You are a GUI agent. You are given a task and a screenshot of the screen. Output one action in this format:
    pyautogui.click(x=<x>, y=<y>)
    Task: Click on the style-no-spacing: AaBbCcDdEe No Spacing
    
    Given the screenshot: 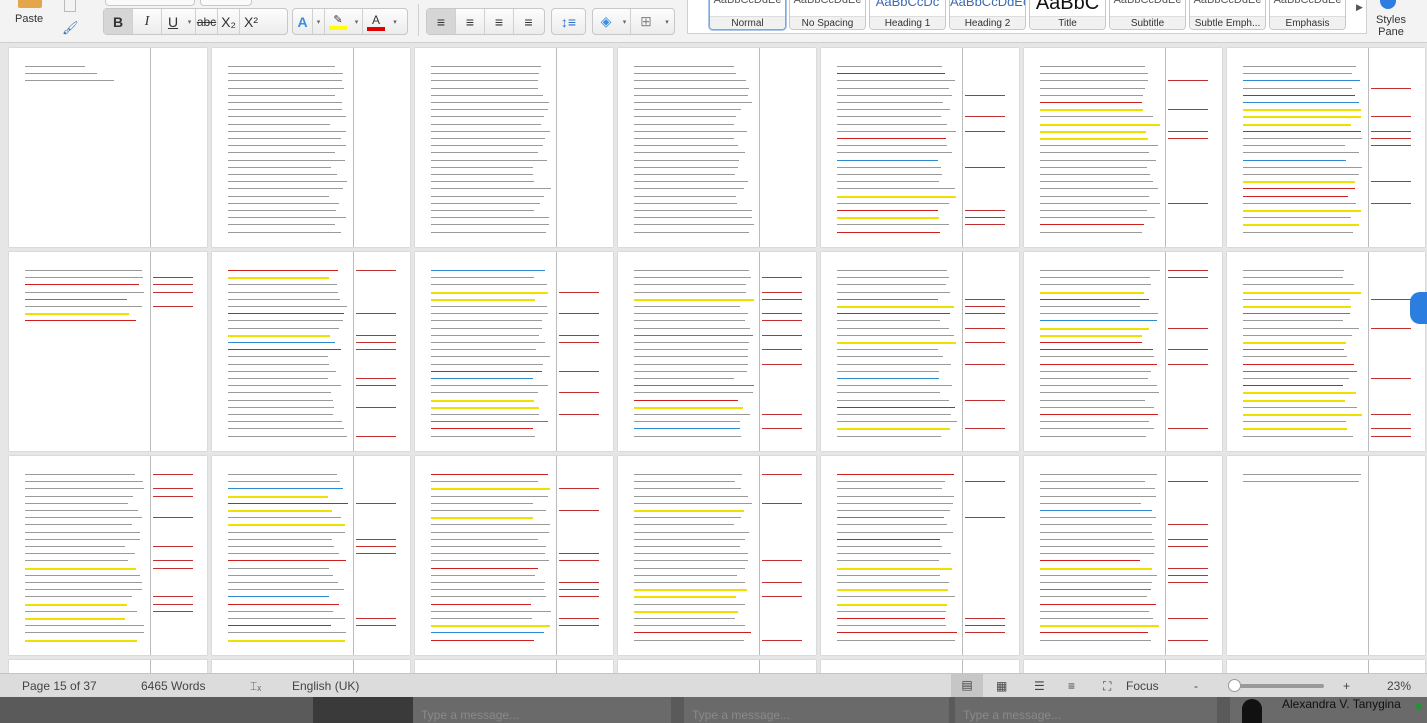 What is the action you would take?
    pyautogui.click(x=827, y=15)
    